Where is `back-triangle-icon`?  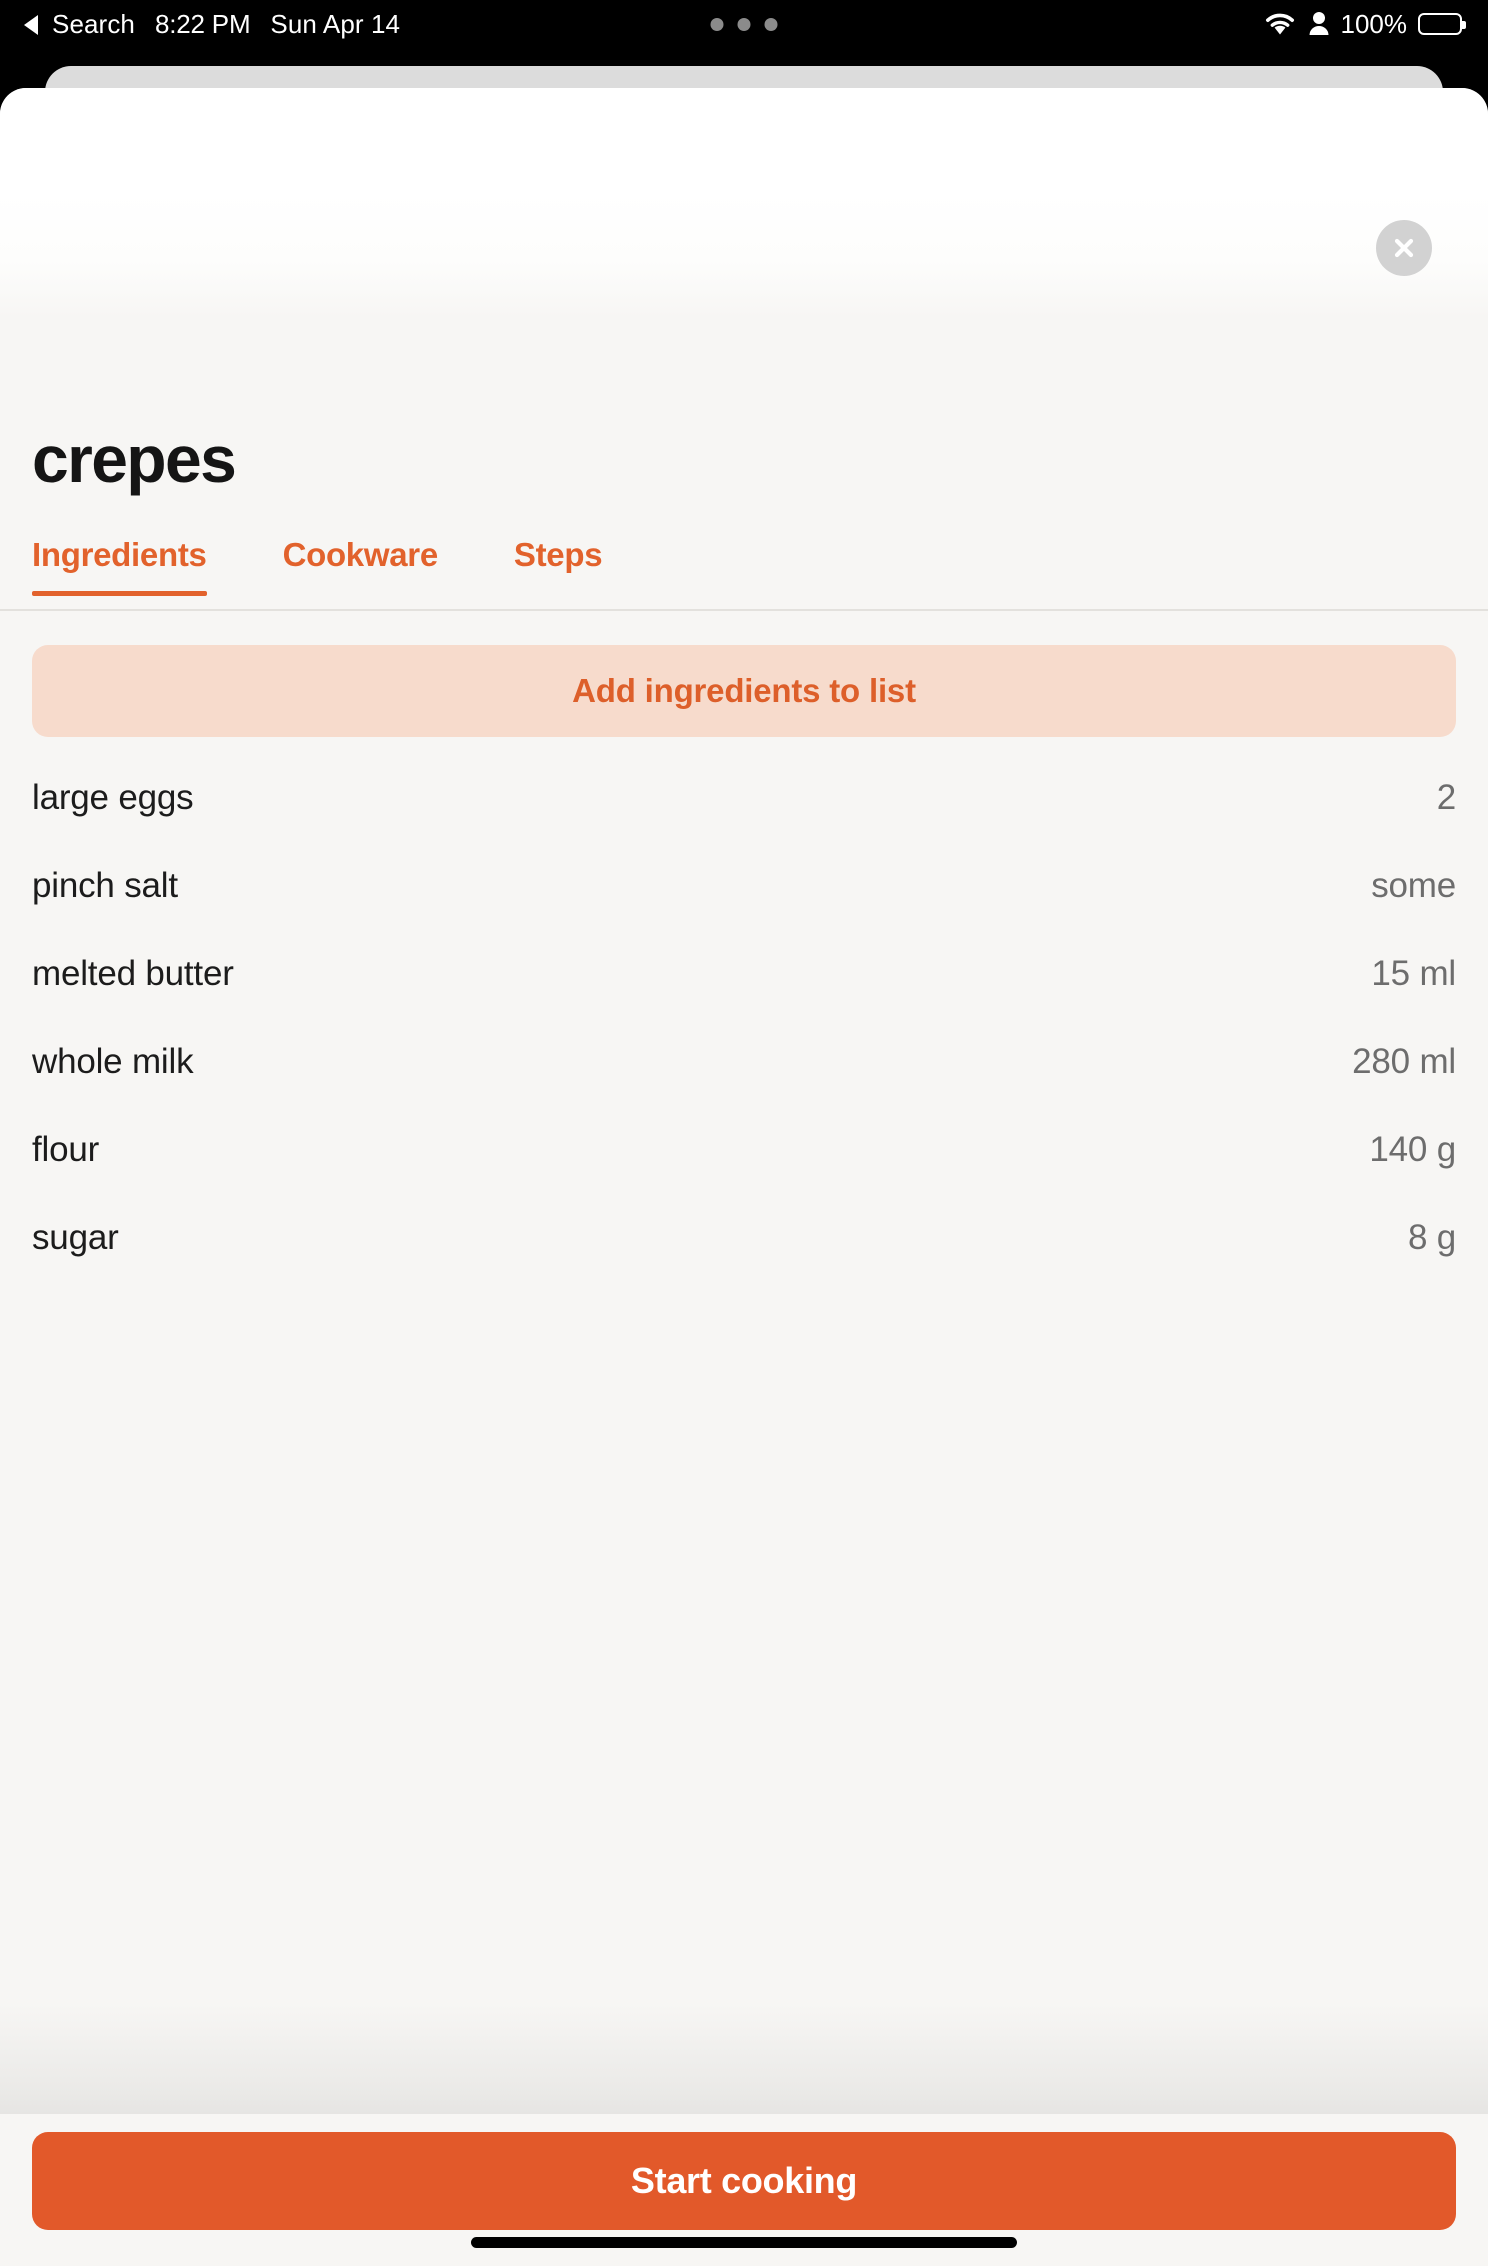
back-triangle-icon is located at coordinates (31, 25).